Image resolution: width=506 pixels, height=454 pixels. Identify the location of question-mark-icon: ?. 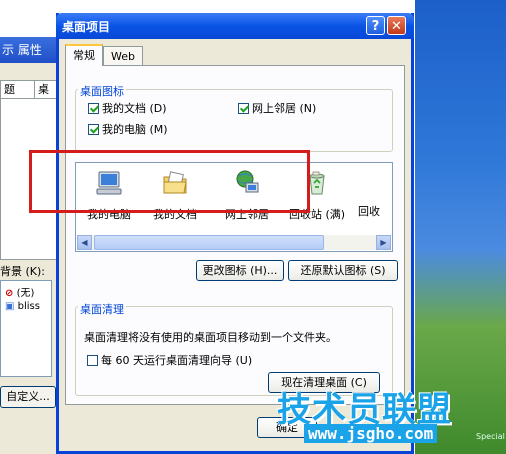
(375, 26).